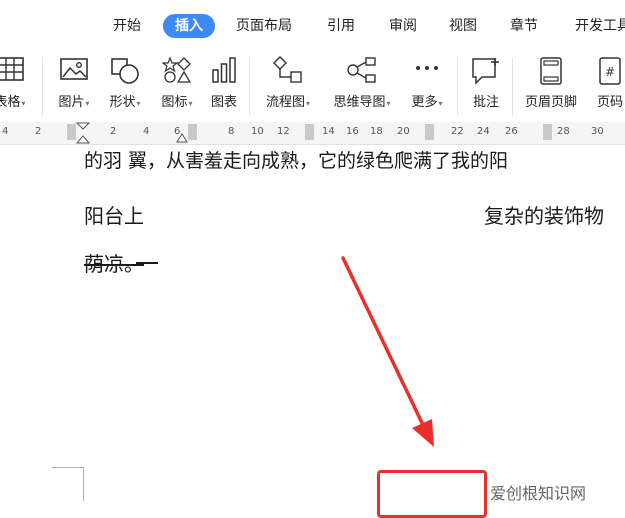 The height and width of the screenshot is (518, 625). Describe the element at coordinates (609, 102) in the screenshot. I see `page-number-label: 页码` at that location.